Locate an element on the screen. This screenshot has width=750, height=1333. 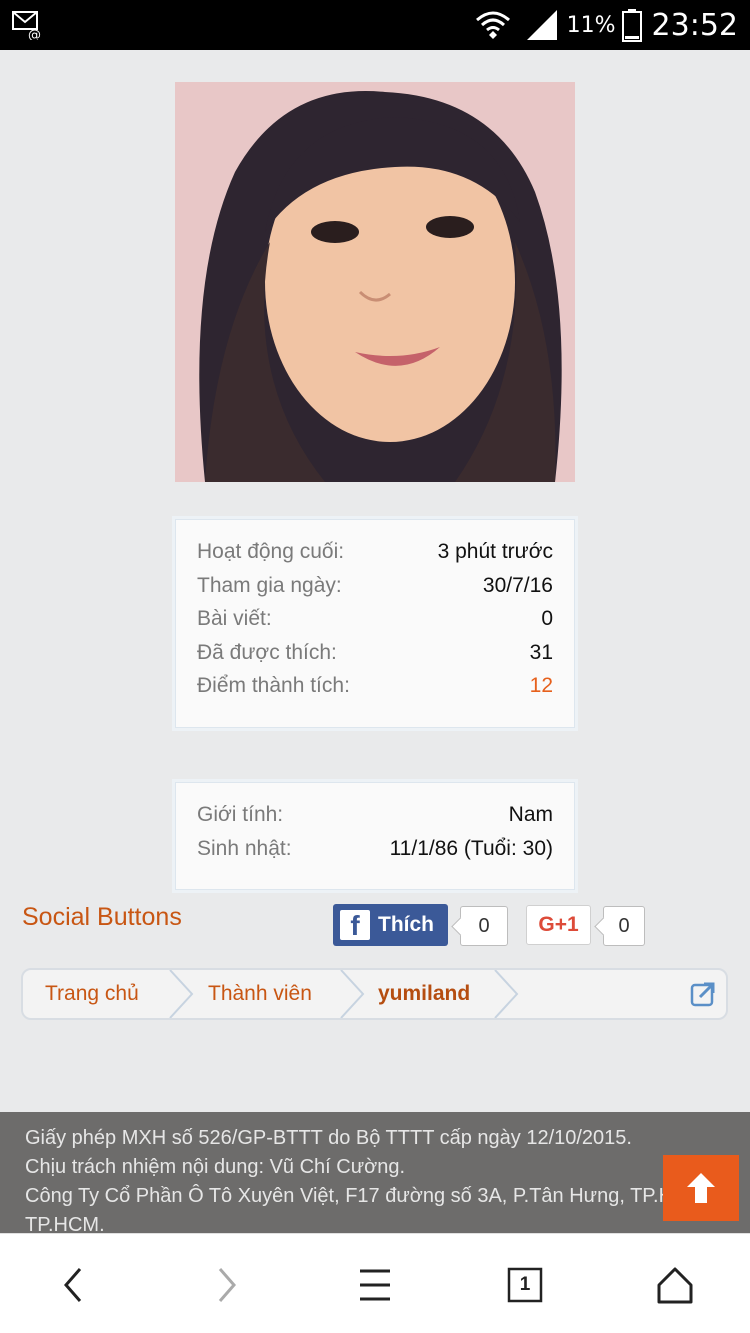
stat-likes: Đã được thích: 31 is located at coordinates (375, 658).